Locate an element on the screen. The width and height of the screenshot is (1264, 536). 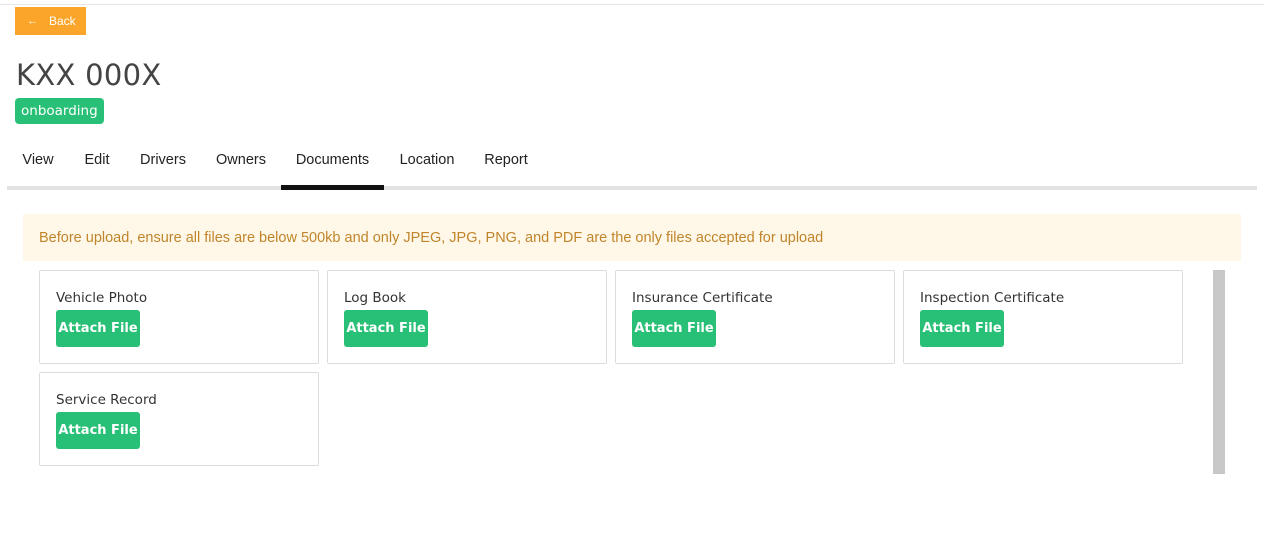
back-button: ← Back is located at coordinates (50, 21).